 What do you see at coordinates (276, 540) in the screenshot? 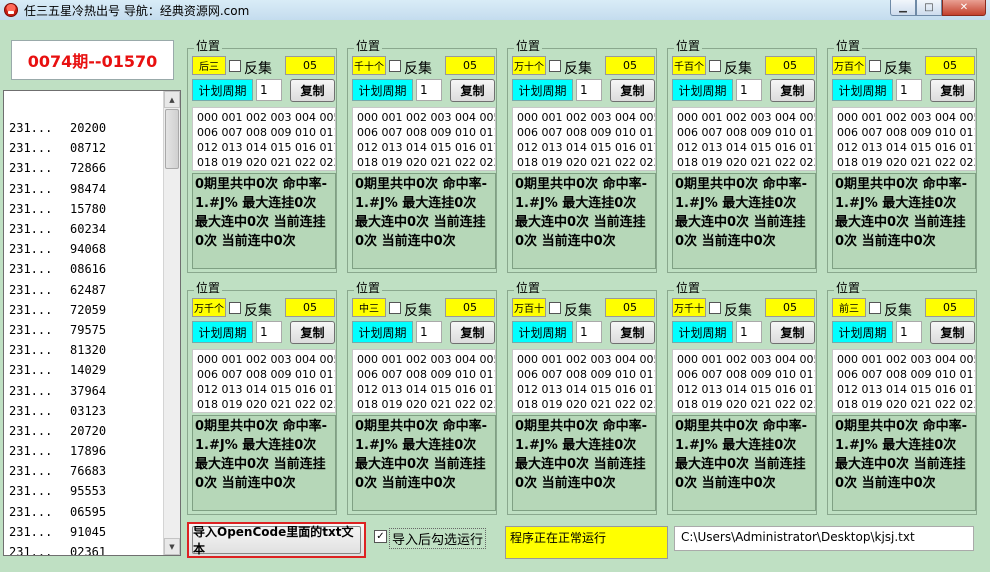
I see `import-txt-button: 导入OpenCode里面的txt文本` at bounding box center [276, 540].